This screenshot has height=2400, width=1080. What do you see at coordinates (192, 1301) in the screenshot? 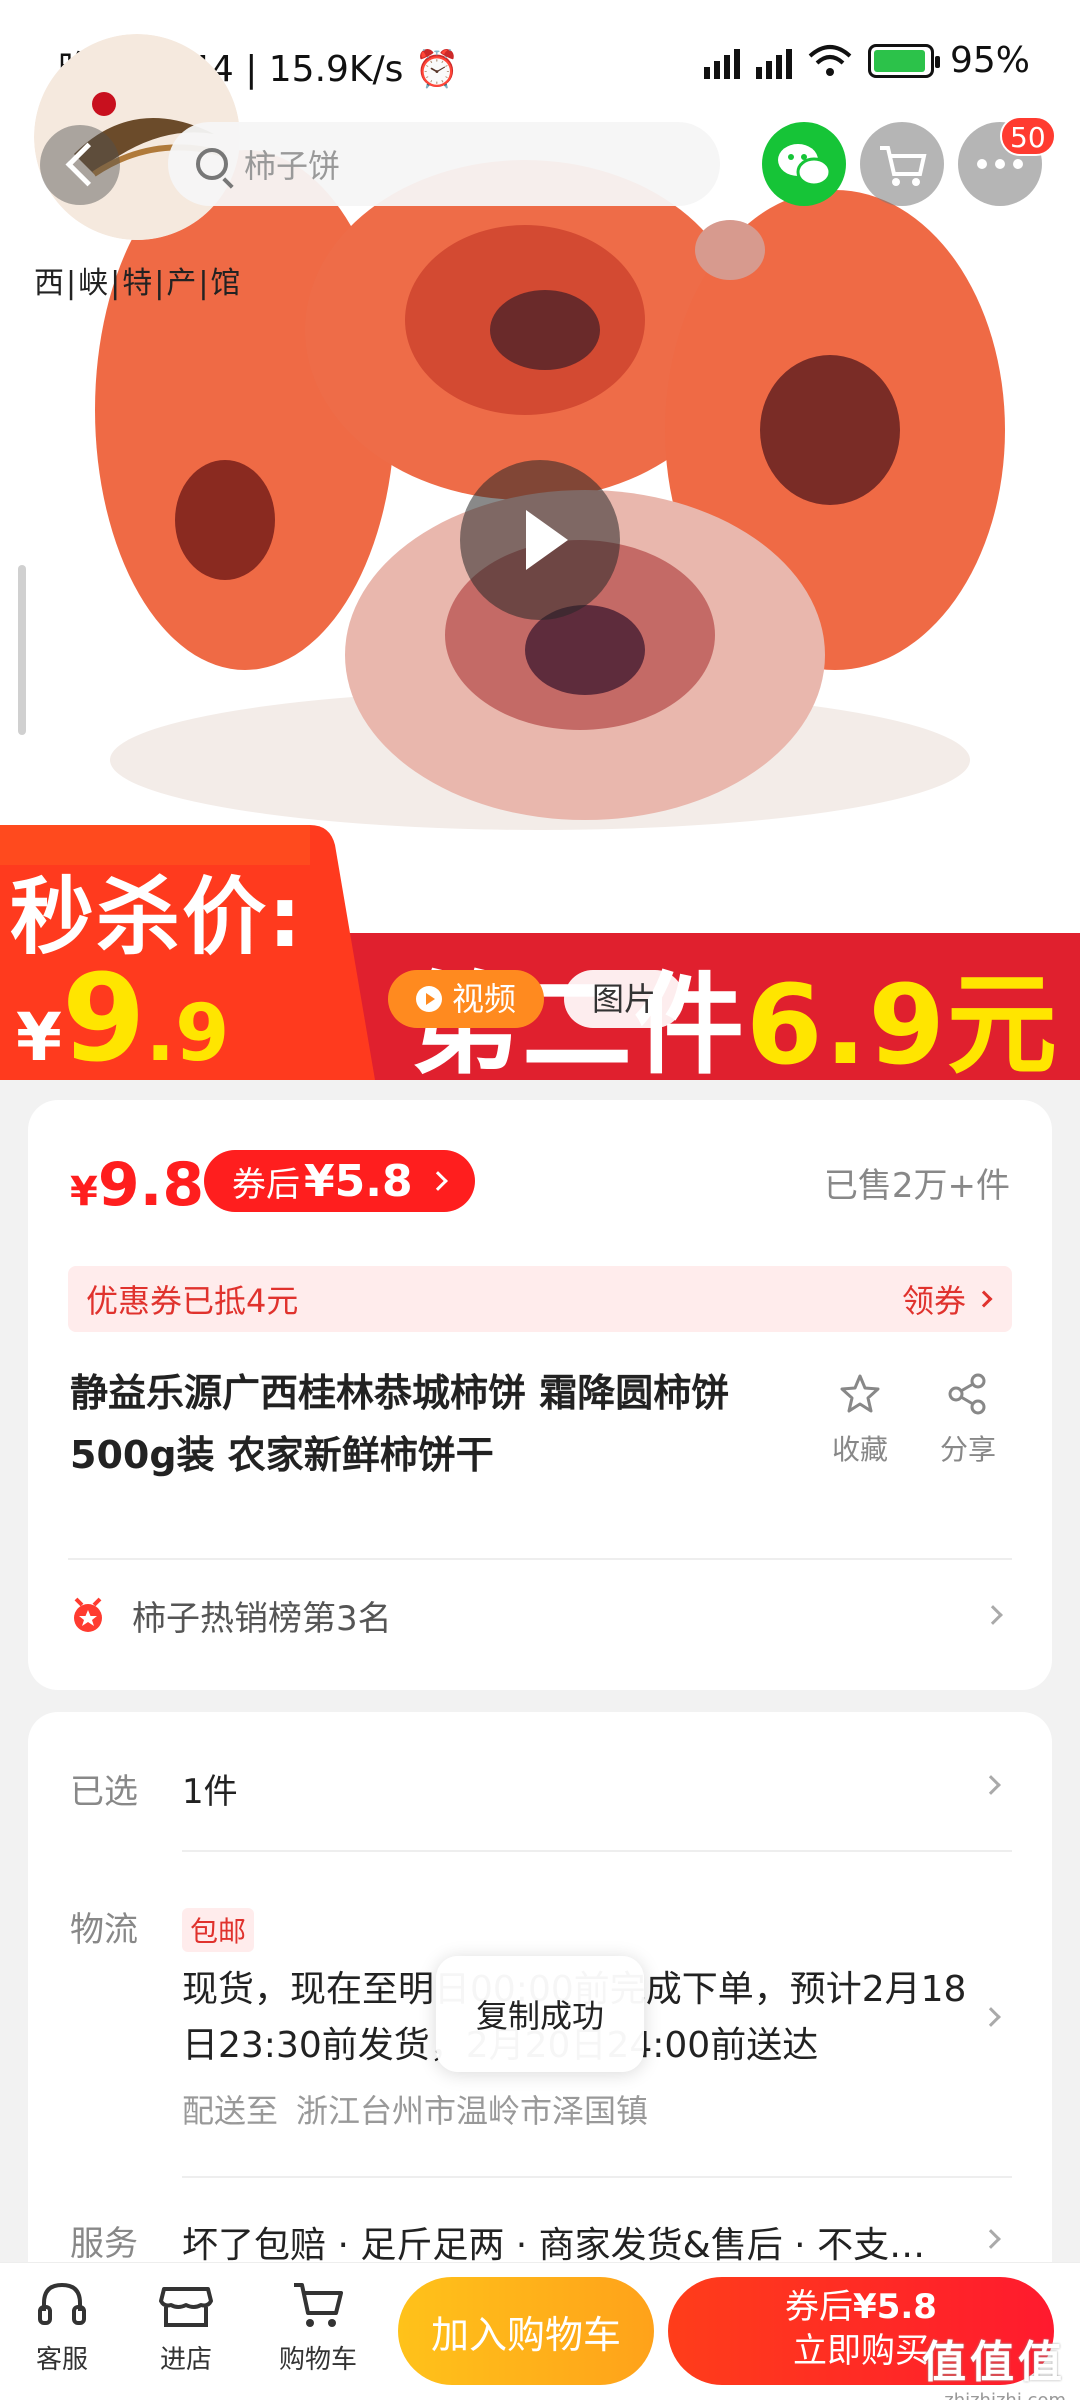
I see `discount-text: 优惠券已抵4元` at bounding box center [192, 1301].